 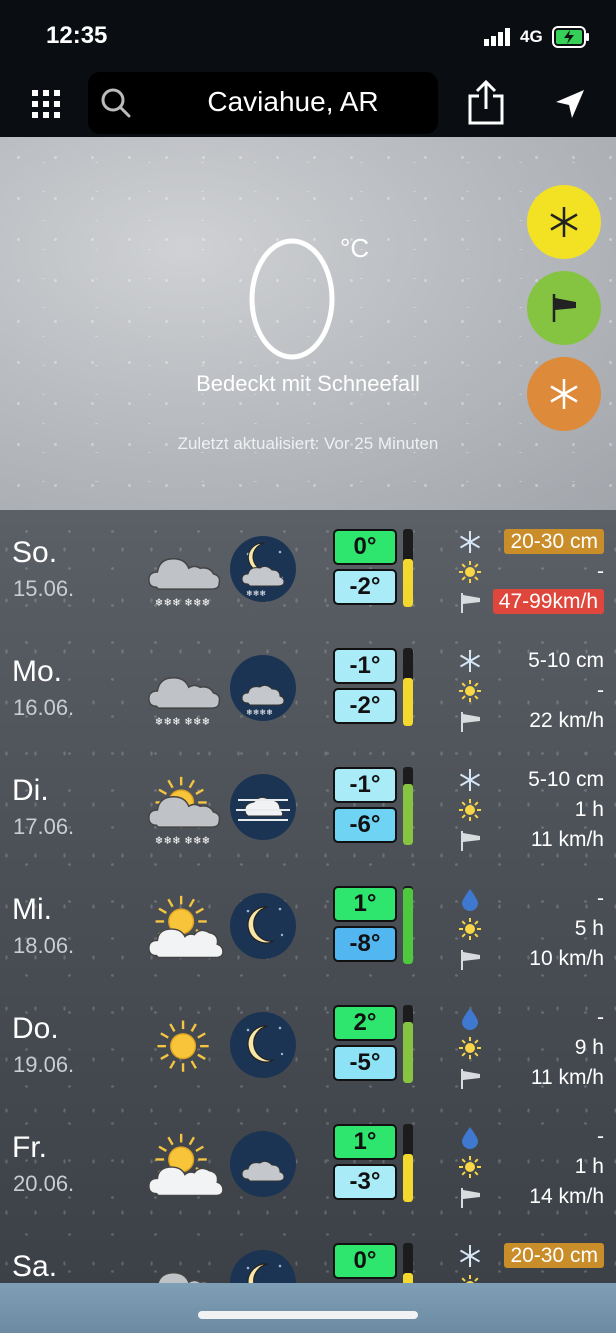 I want to click on snow-layer-button, so click(x=564, y=222).